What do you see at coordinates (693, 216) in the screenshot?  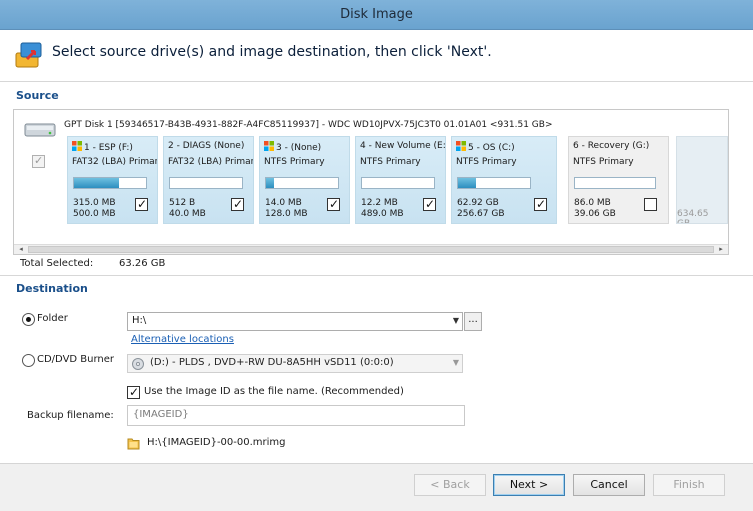 I see `unallocated-size: 634.65 GB` at bounding box center [693, 216].